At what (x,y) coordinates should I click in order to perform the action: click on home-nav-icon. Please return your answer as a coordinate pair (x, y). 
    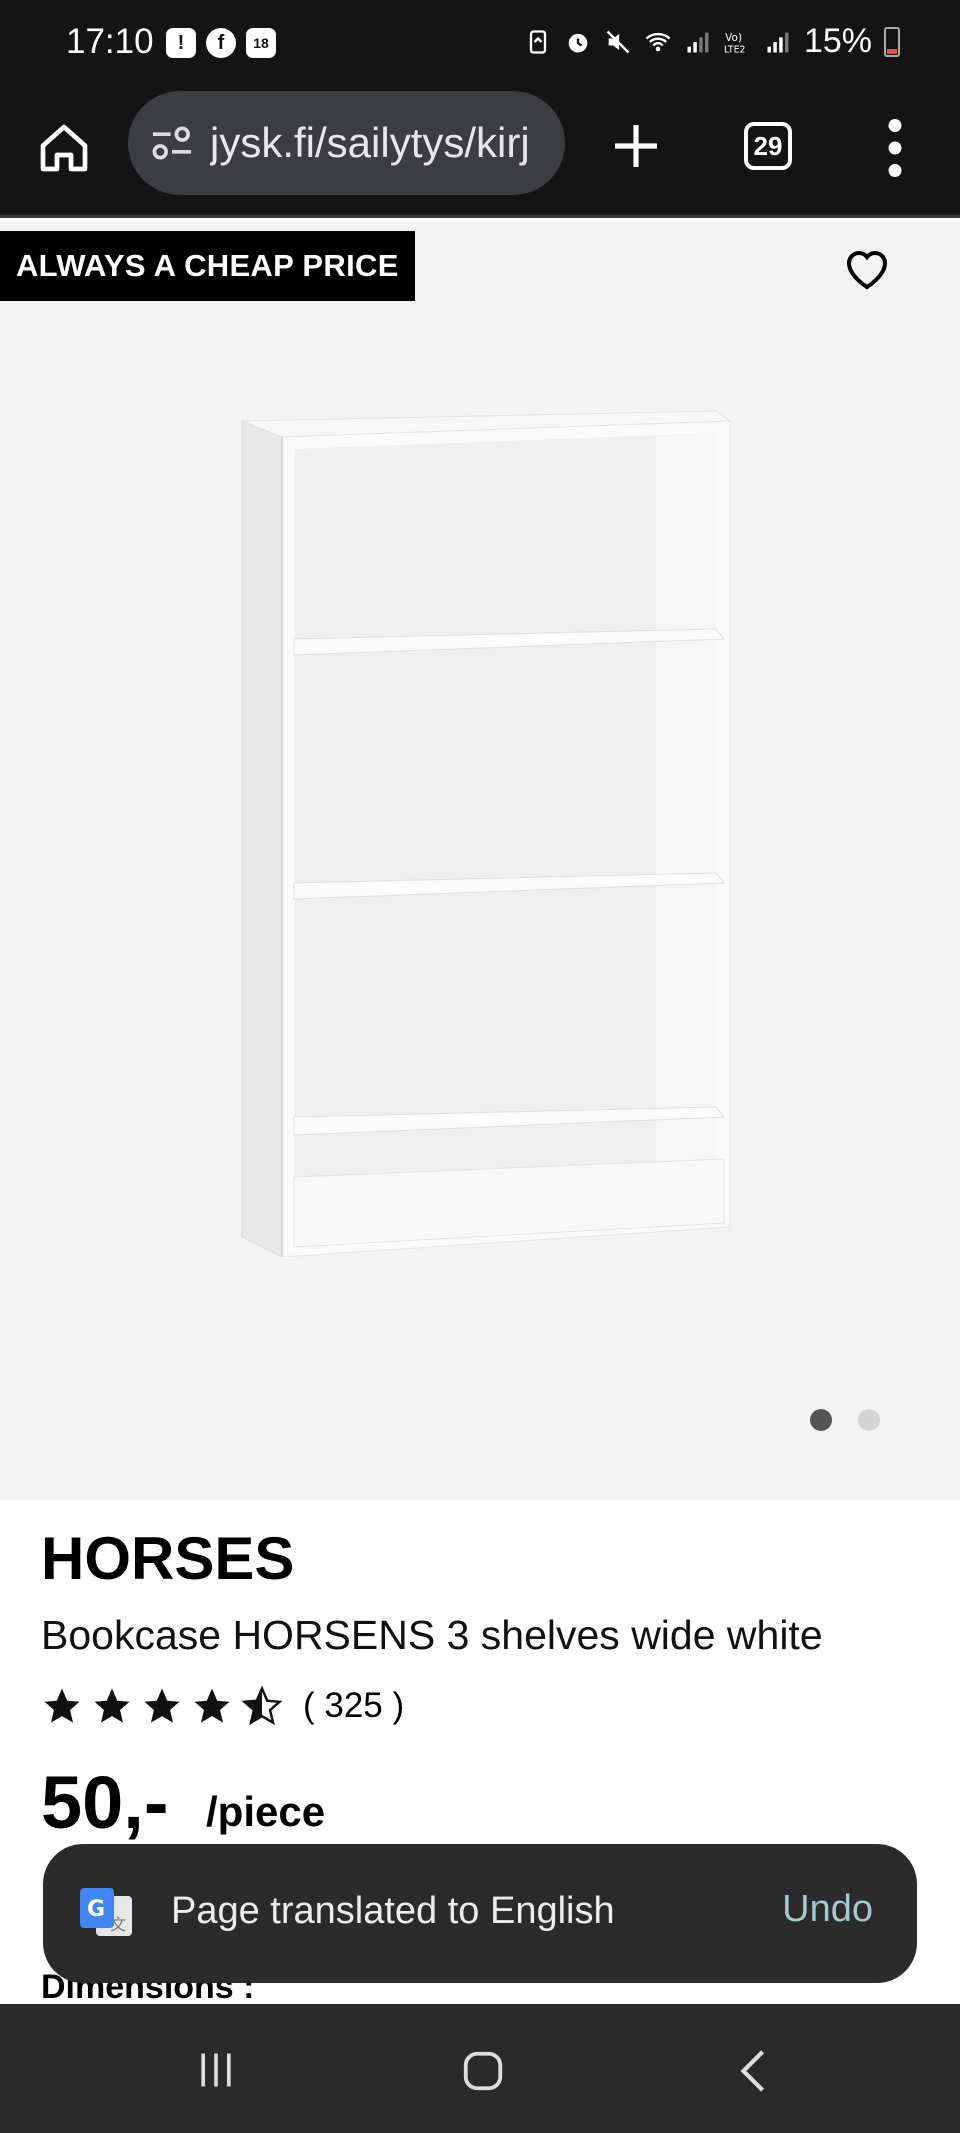
    Looking at the image, I should click on (483, 2071).